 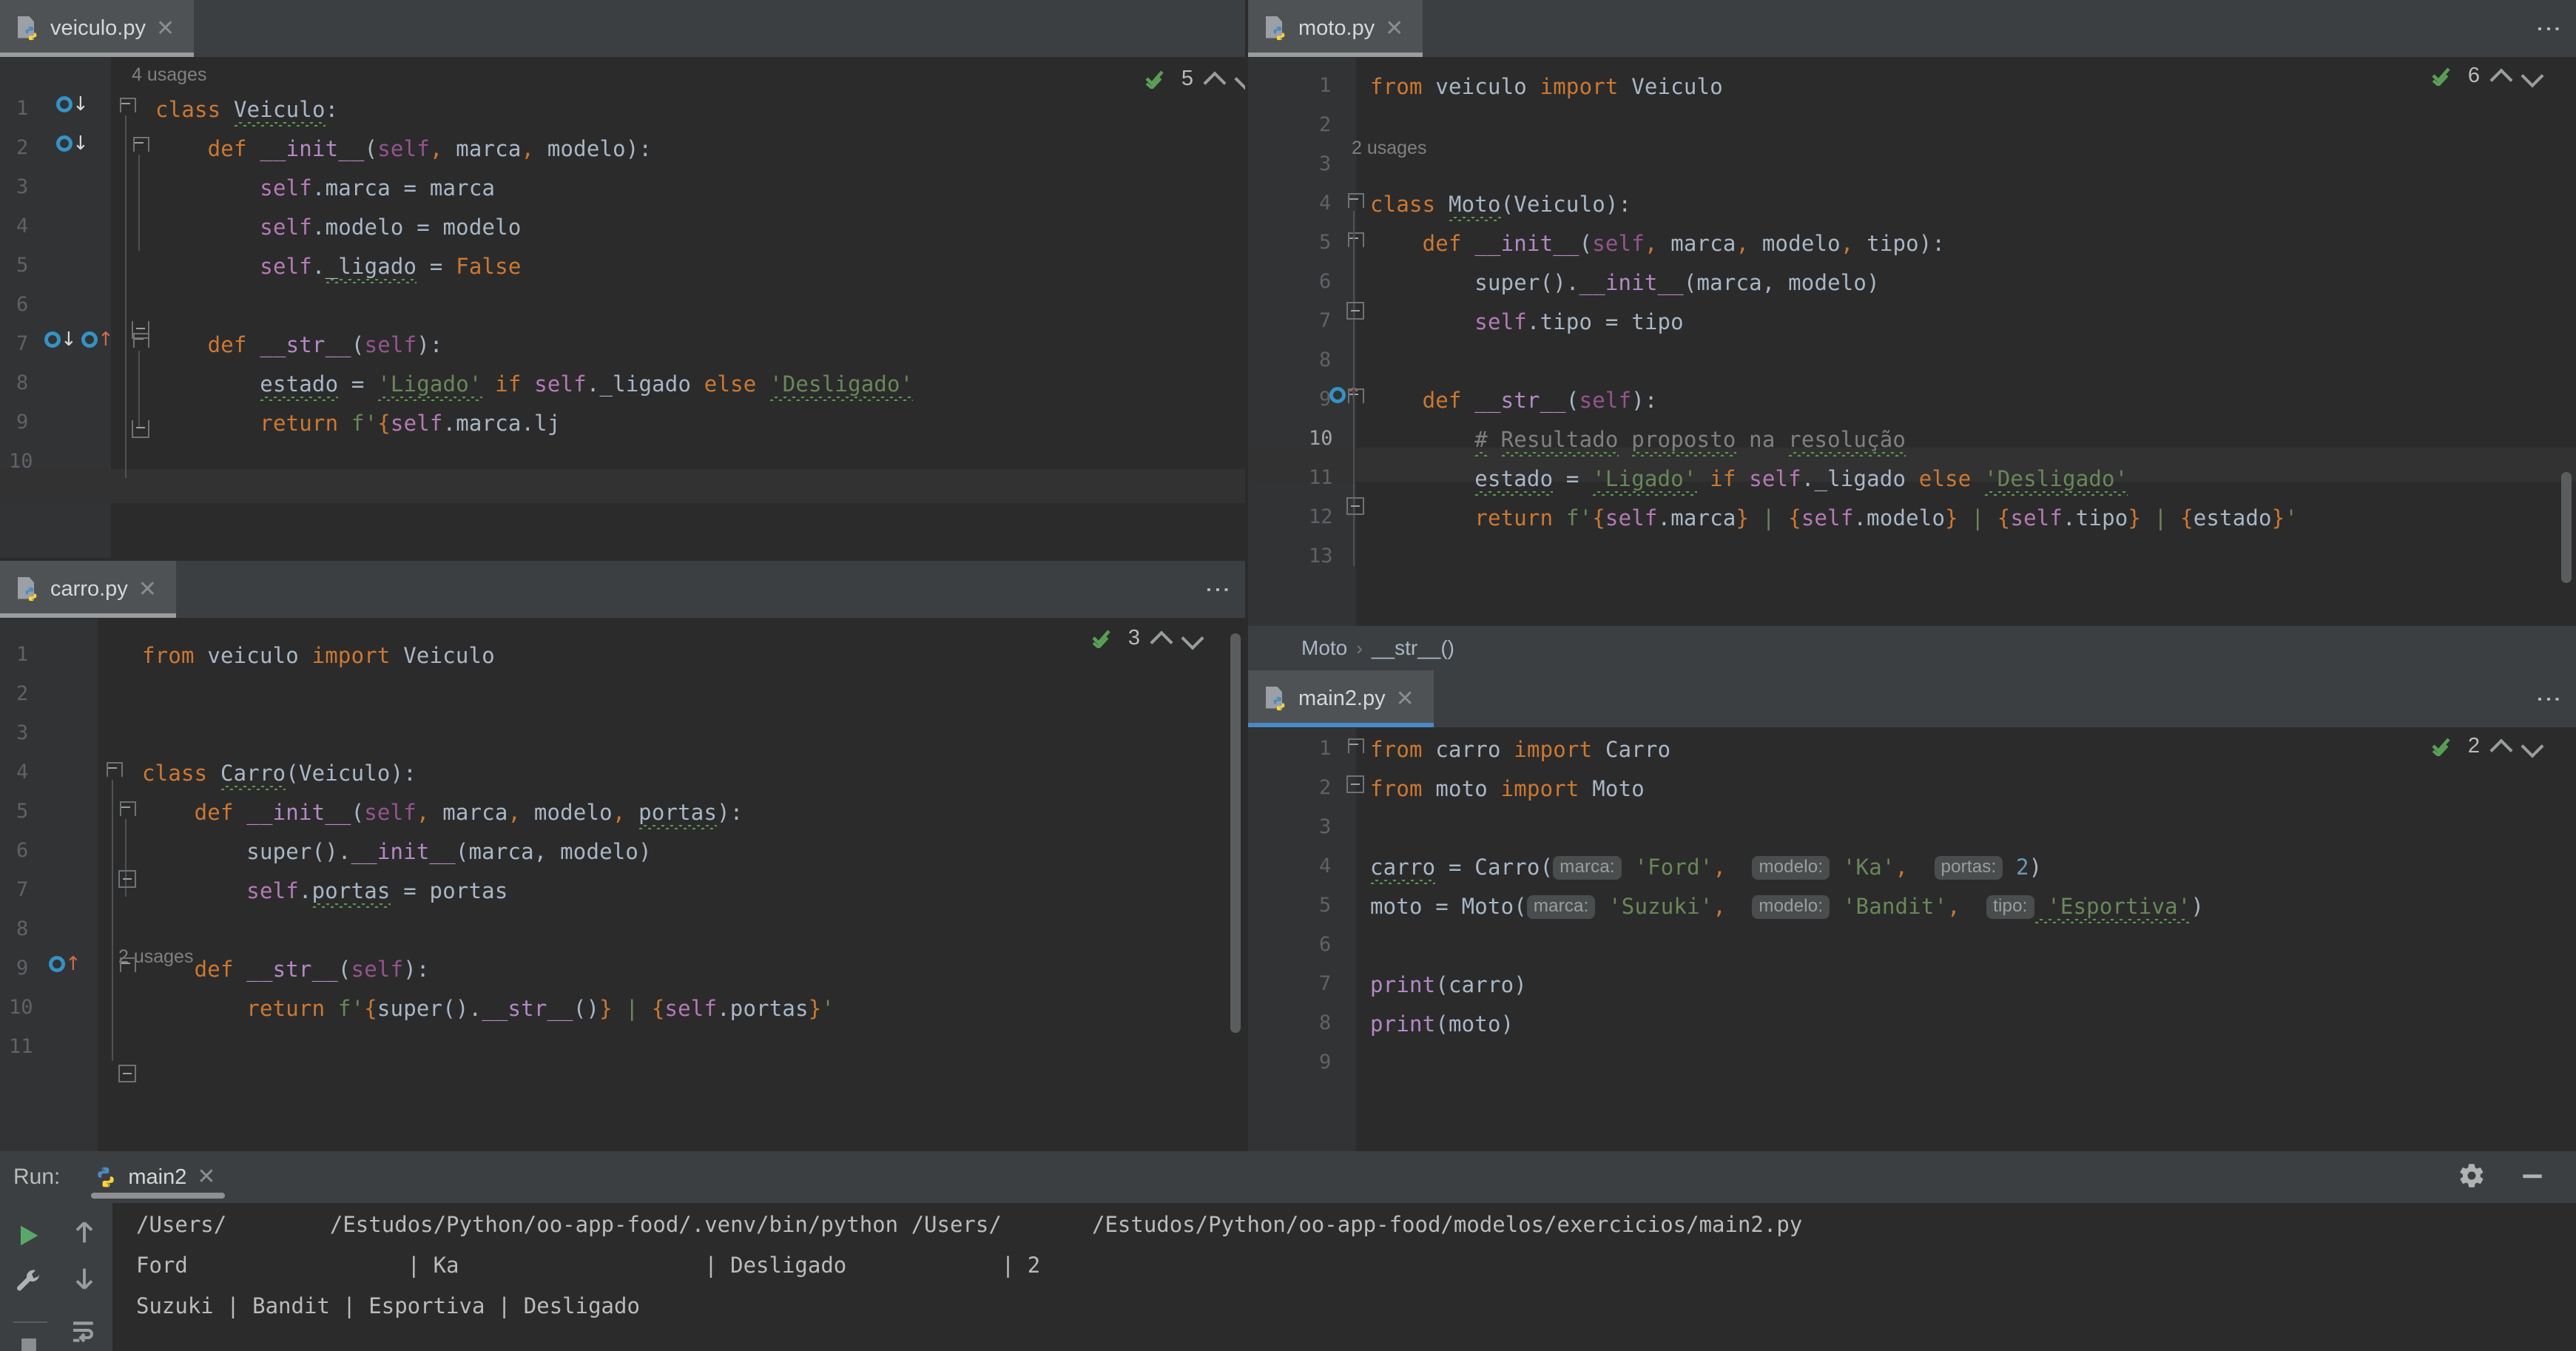 I want to click on minimize-icon, so click(x=2532, y=1177).